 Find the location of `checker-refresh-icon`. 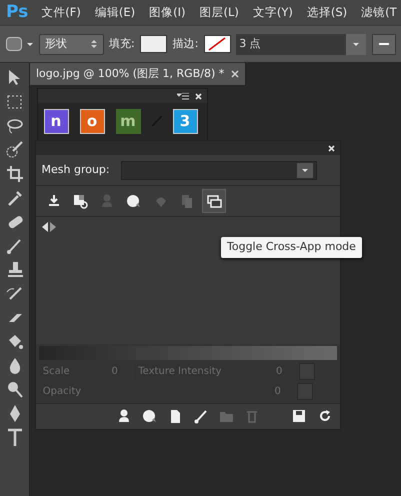

checker-refresh-icon is located at coordinates (80, 200).